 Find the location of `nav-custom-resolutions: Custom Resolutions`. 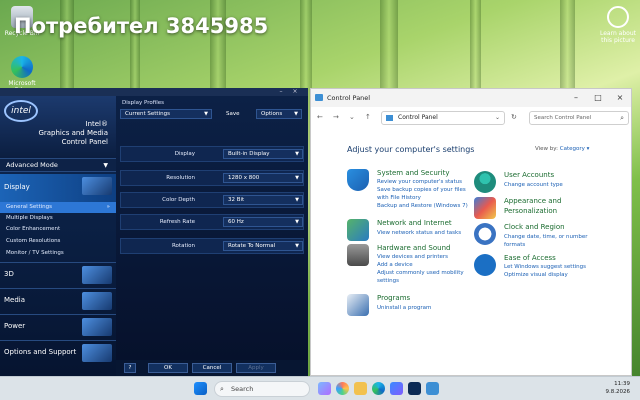

nav-custom-resolutions: Custom Resolutions is located at coordinates (58, 241).